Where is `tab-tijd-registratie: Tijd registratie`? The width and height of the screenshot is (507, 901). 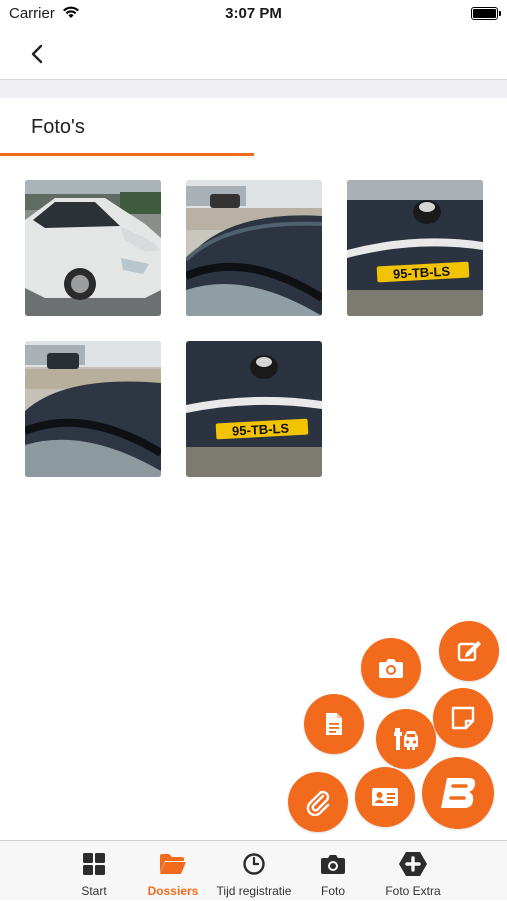 tab-tijd-registratie: Tijd registratie is located at coordinates (254, 871).